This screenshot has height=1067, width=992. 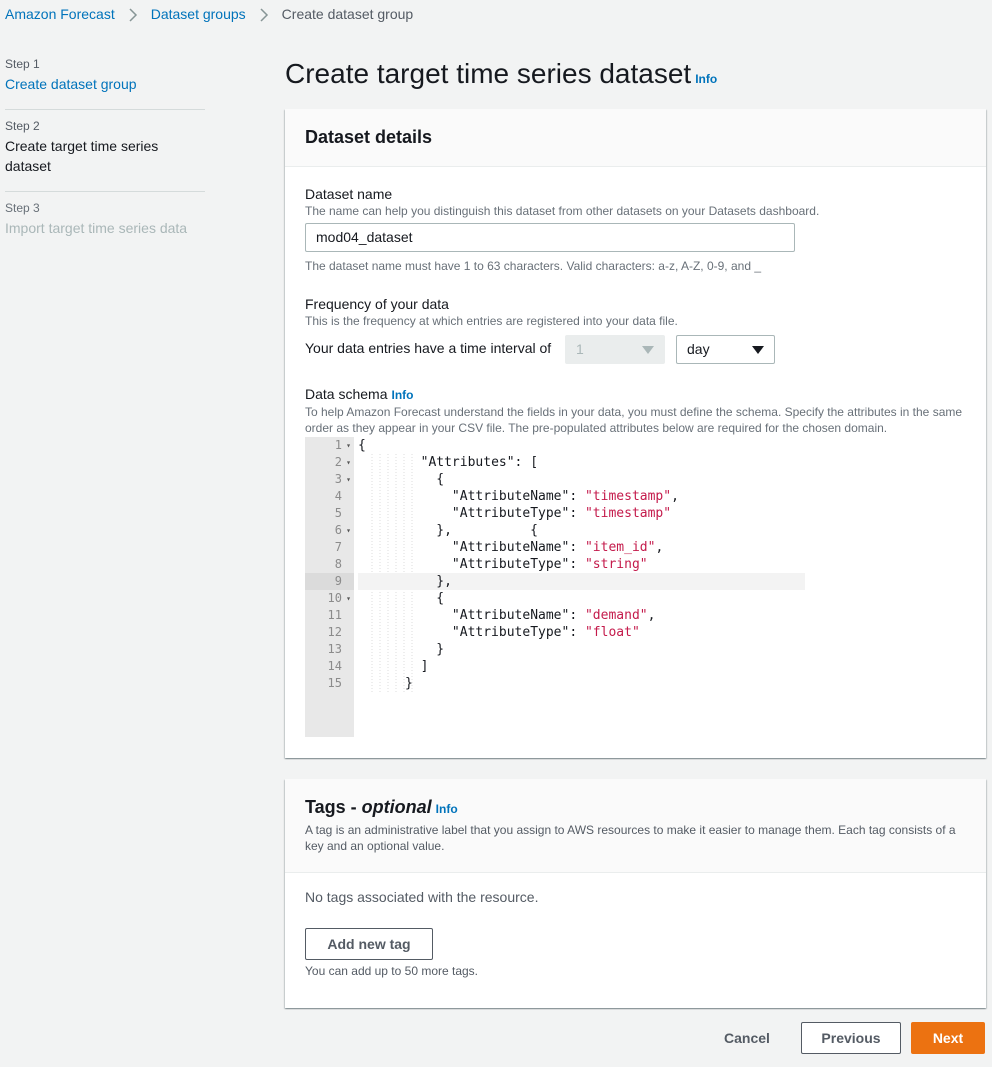 What do you see at coordinates (581, 581) in the screenshot?
I see `code-line: },` at bounding box center [581, 581].